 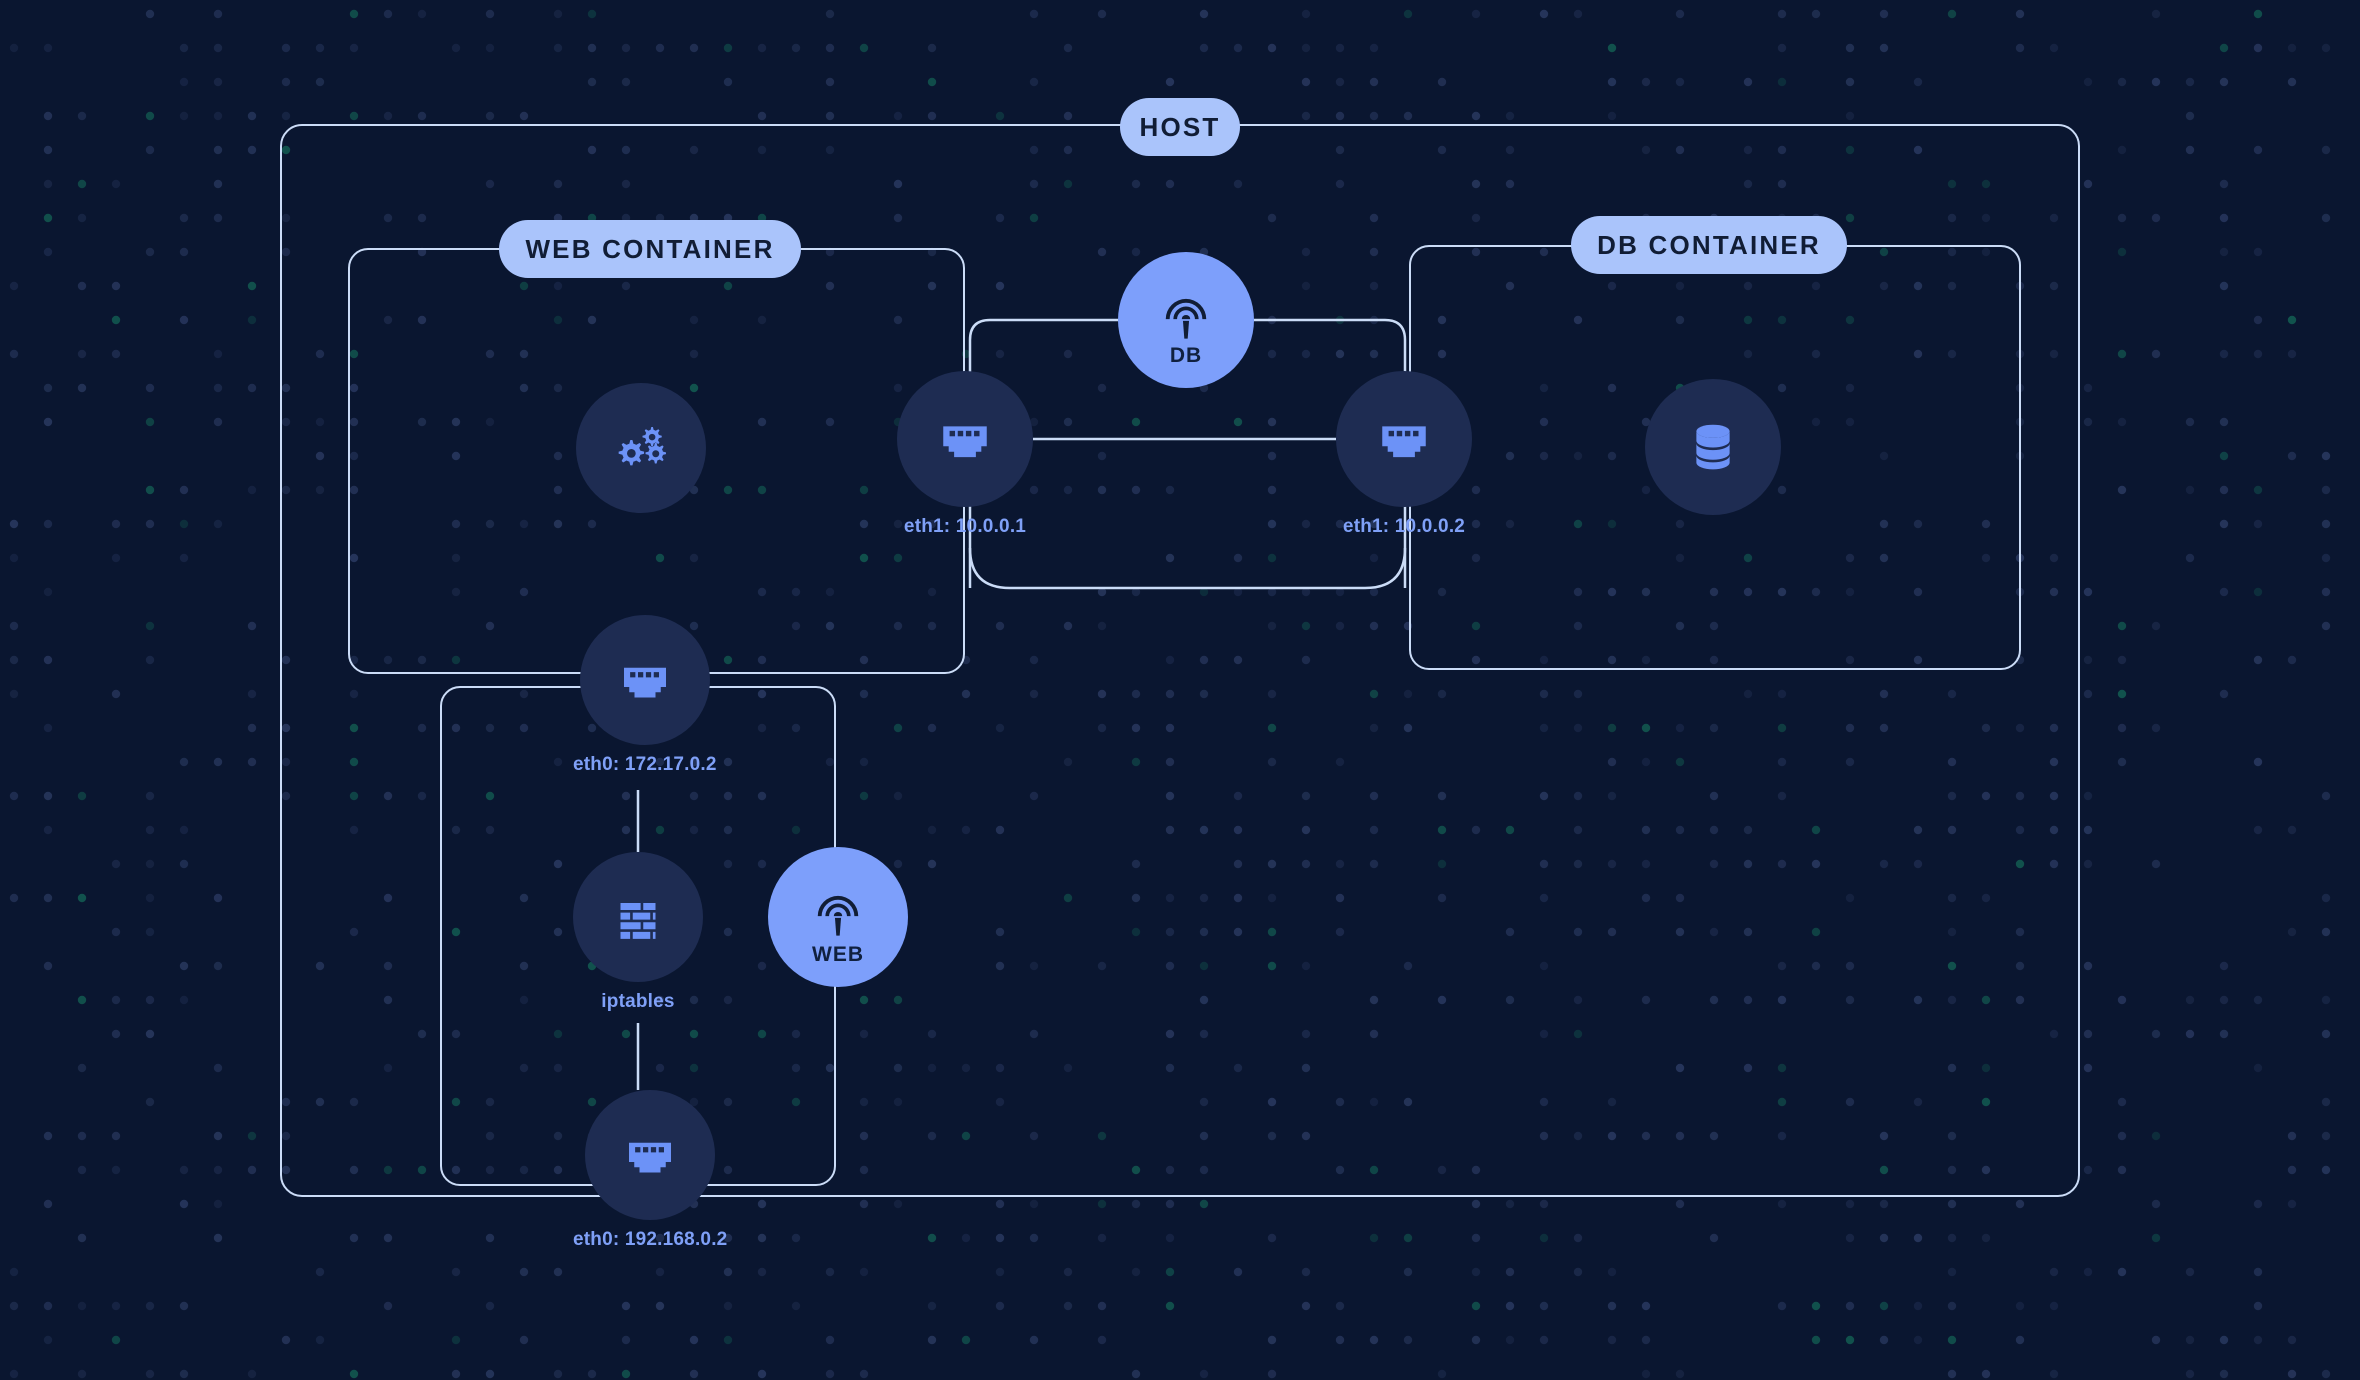 I want to click on web-eth0-bridge-caption: eth0: 192.168.0.2, so click(x=650, y=1239).